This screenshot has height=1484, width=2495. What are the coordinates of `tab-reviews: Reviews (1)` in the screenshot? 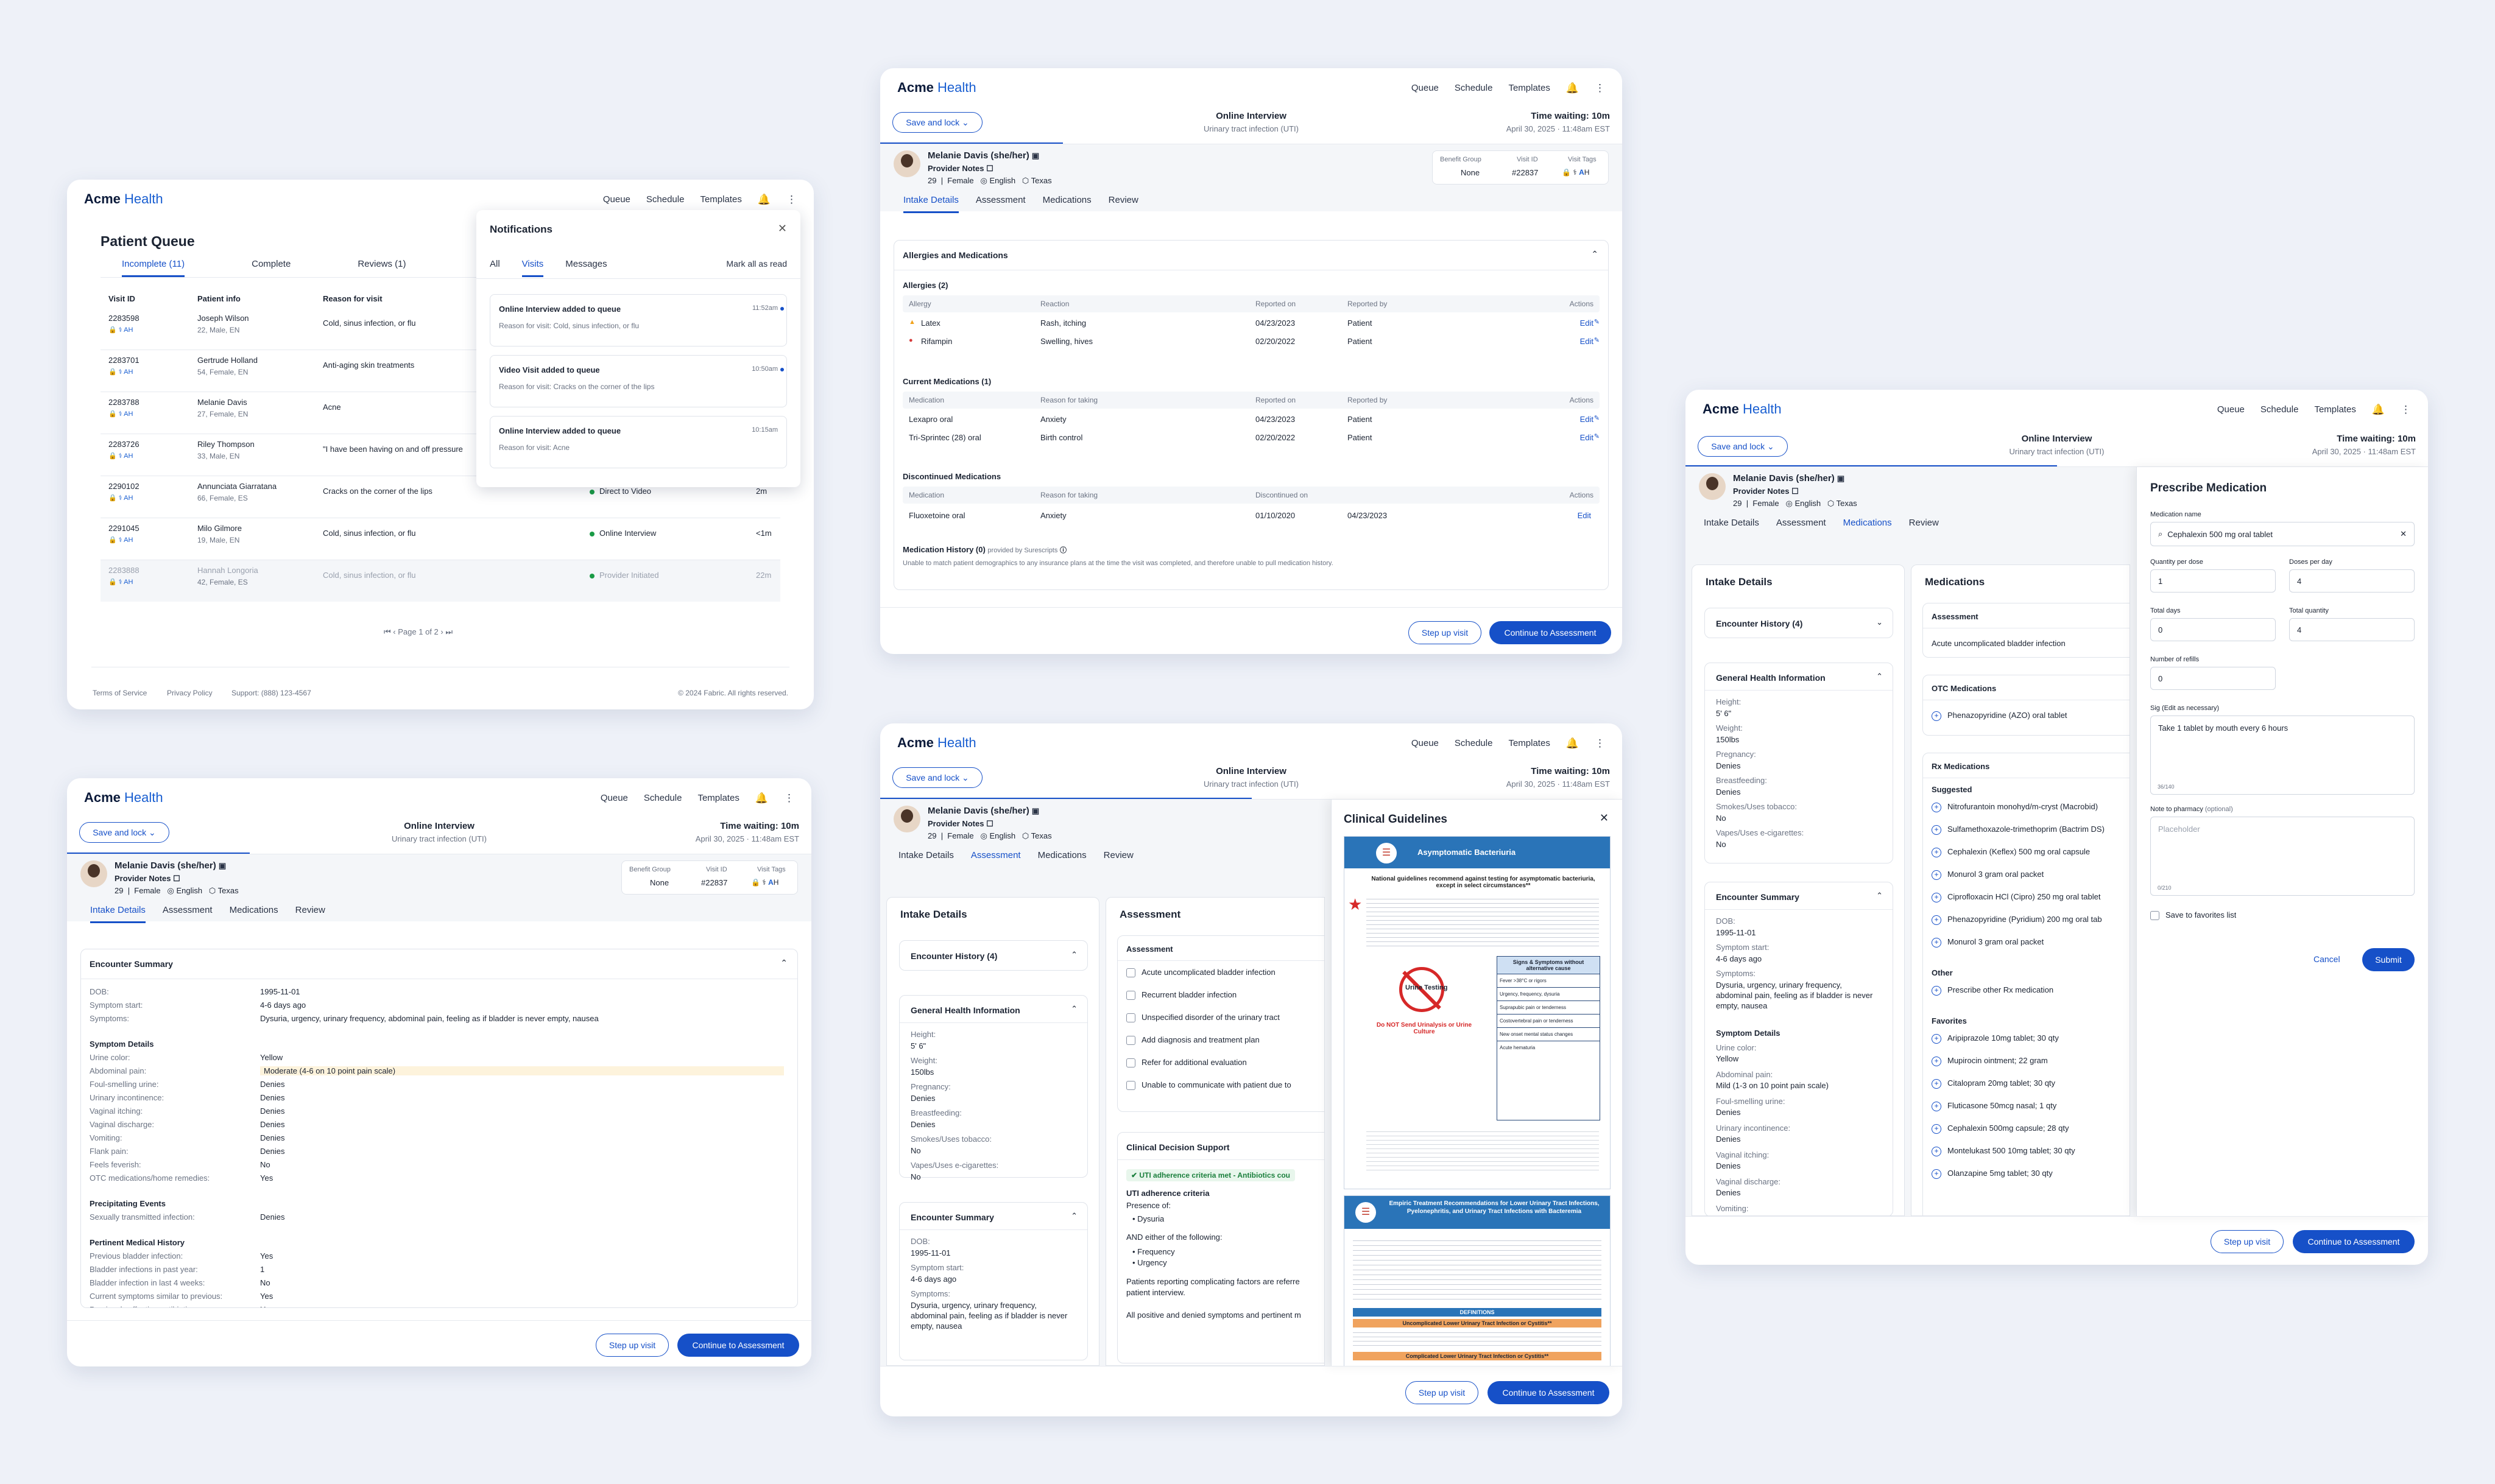 It's located at (382, 268).